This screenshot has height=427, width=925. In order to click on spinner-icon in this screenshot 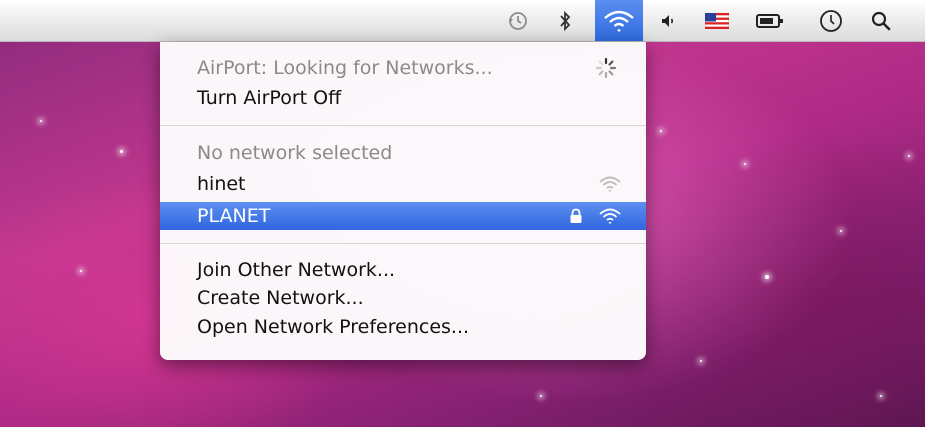, I will do `click(606, 68)`.